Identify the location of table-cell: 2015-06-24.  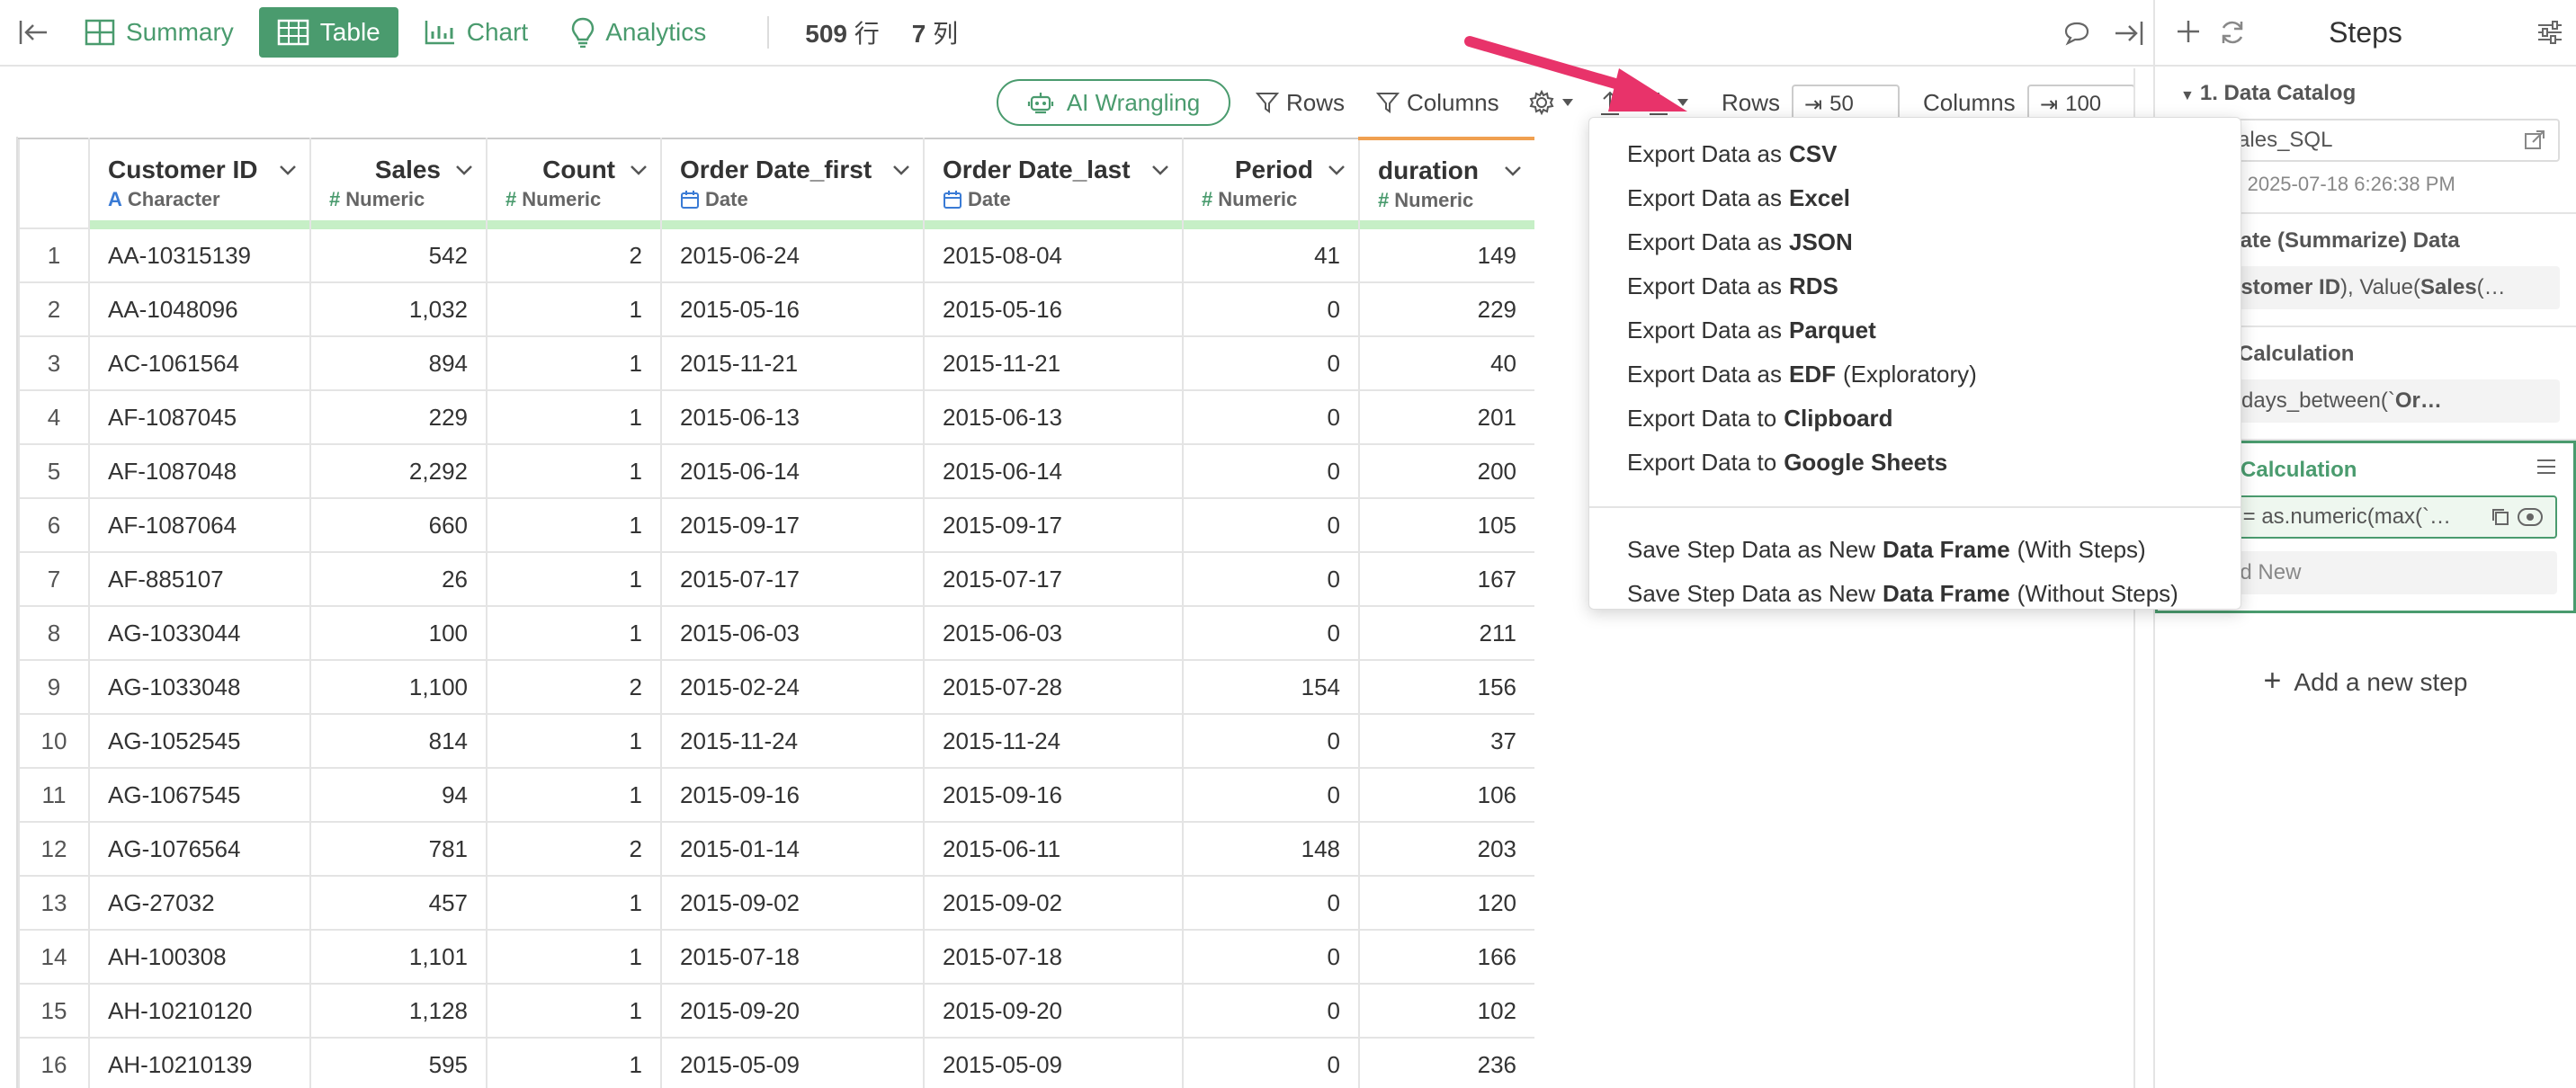
(792, 255).